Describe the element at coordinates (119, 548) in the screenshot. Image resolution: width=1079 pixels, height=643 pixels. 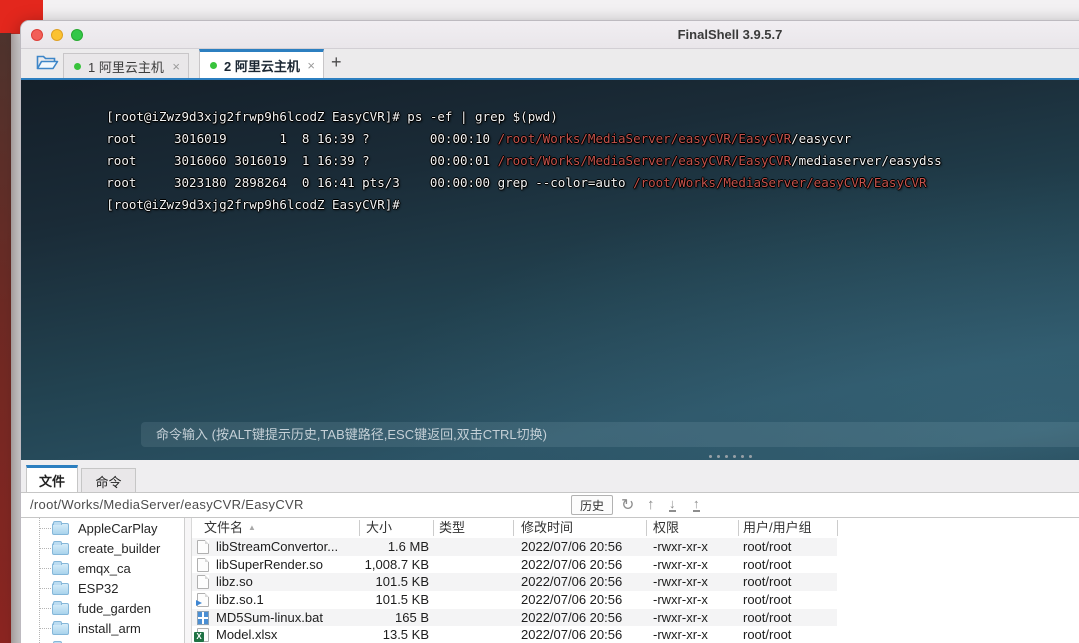
I see `tree-item-label: create_builder` at that location.